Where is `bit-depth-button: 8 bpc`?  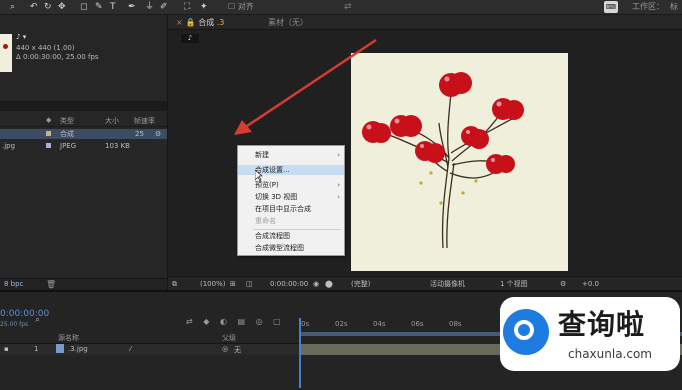
bit-depth-button: 8 bpc is located at coordinates (13, 284).